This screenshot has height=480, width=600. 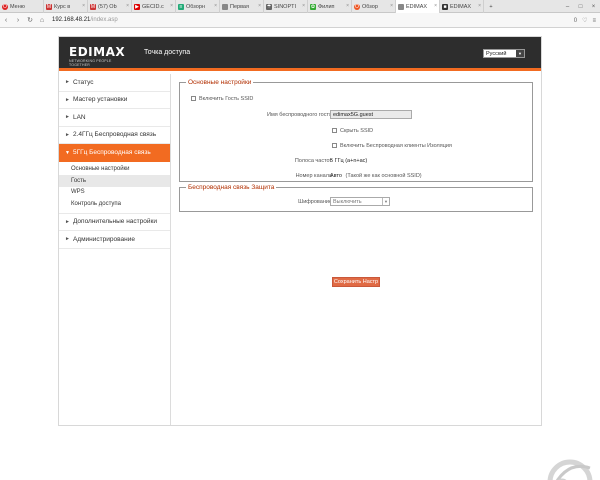 I want to click on browser-tab: ■ EDIMAX ×, so click(x=462, y=6).